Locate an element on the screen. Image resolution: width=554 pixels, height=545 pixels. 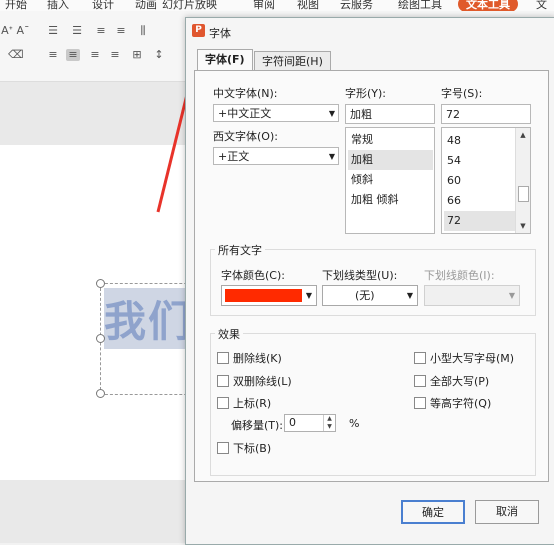
style-label: 字形(Y): is located at coordinates (366, 93).